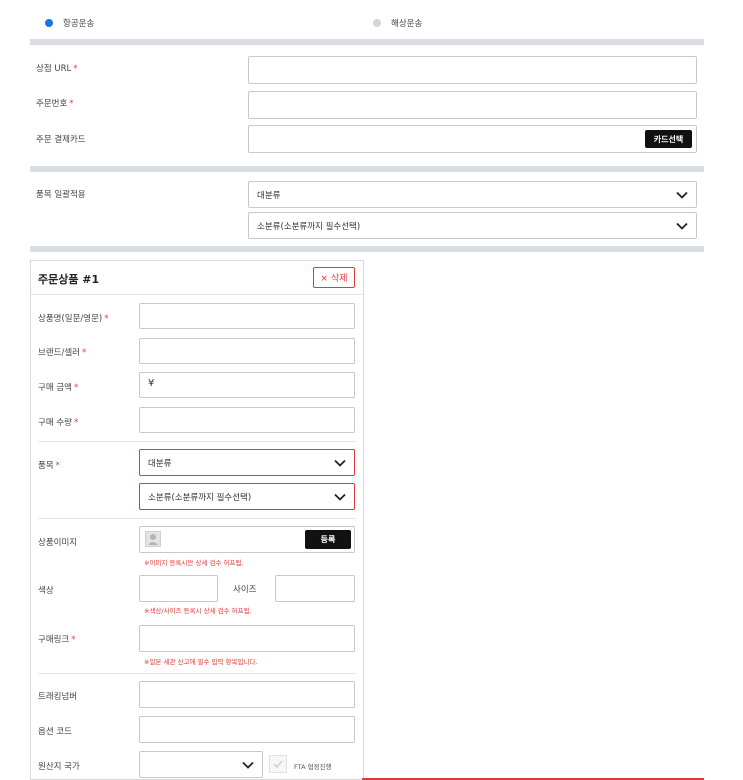 The image size is (743, 780). What do you see at coordinates (407, 24) in the screenshot?
I see `radio-sea-label: 해상운송` at bounding box center [407, 24].